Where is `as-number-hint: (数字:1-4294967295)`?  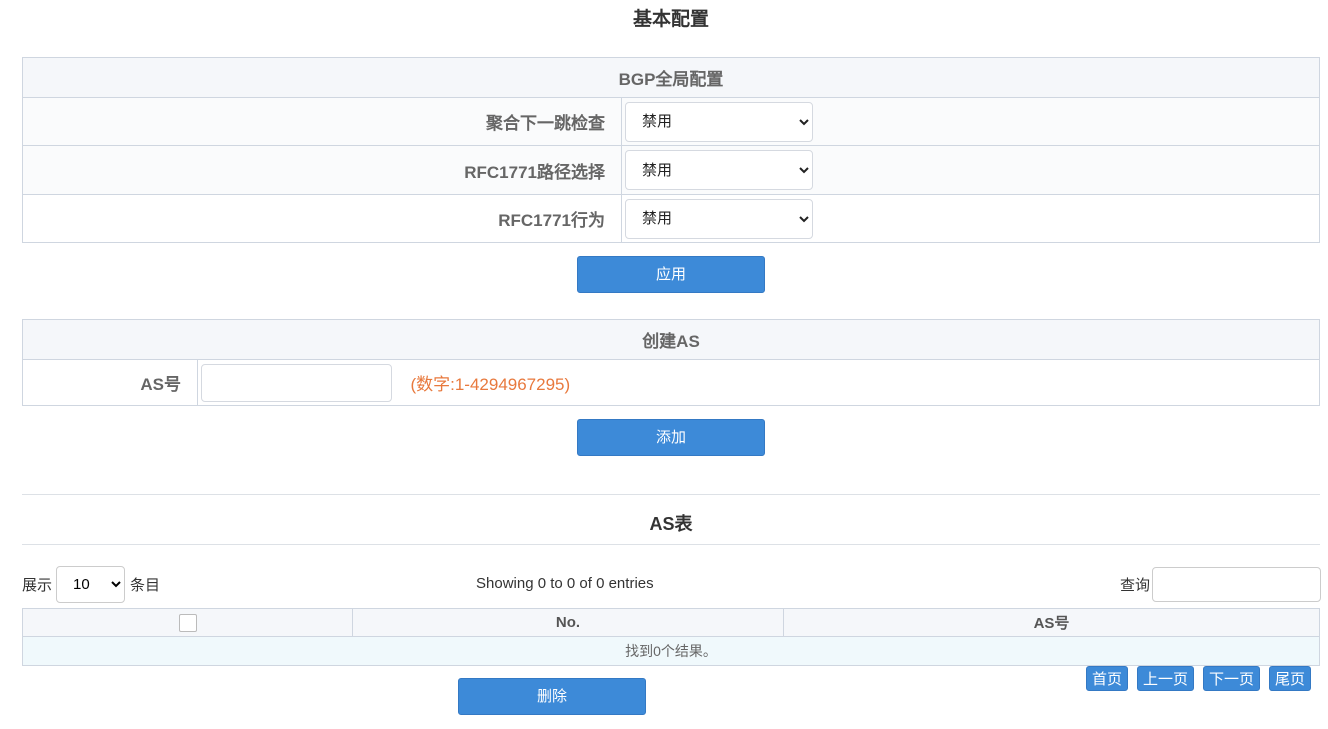 as-number-hint: (数字:1-4294967295) is located at coordinates (490, 385).